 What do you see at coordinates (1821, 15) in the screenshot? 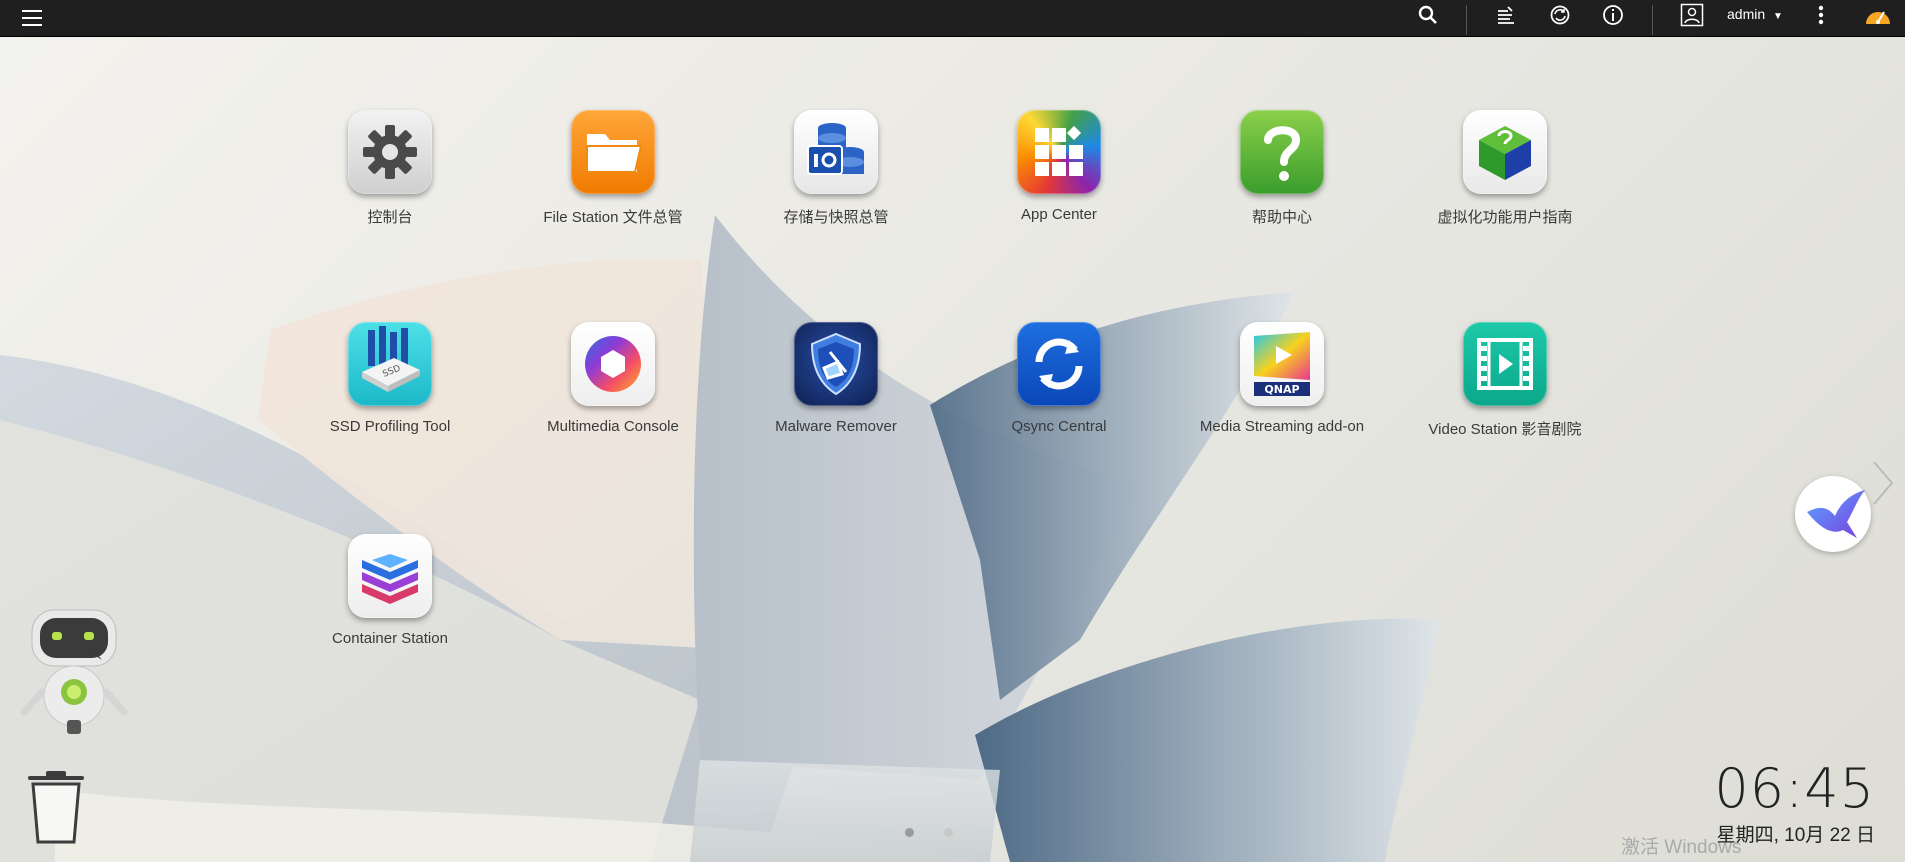
I see `more-vertical-icon` at bounding box center [1821, 15].